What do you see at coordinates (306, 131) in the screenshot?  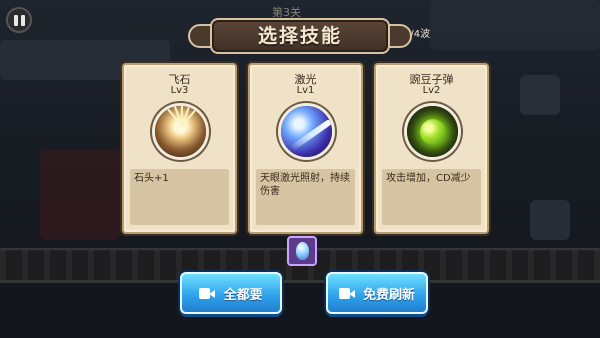 I see `laser-icon` at bounding box center [306, 131].